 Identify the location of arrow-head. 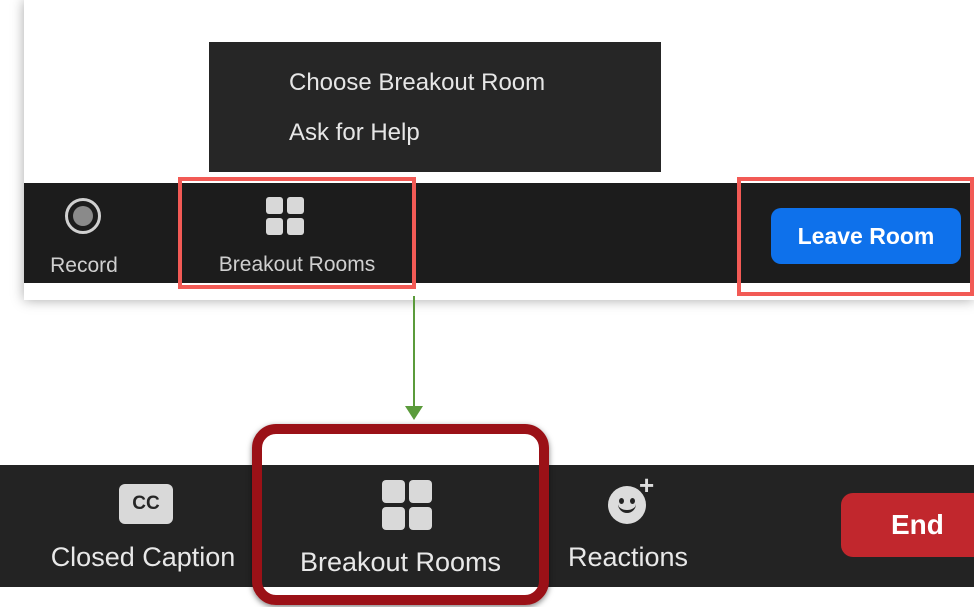
(414, 413).